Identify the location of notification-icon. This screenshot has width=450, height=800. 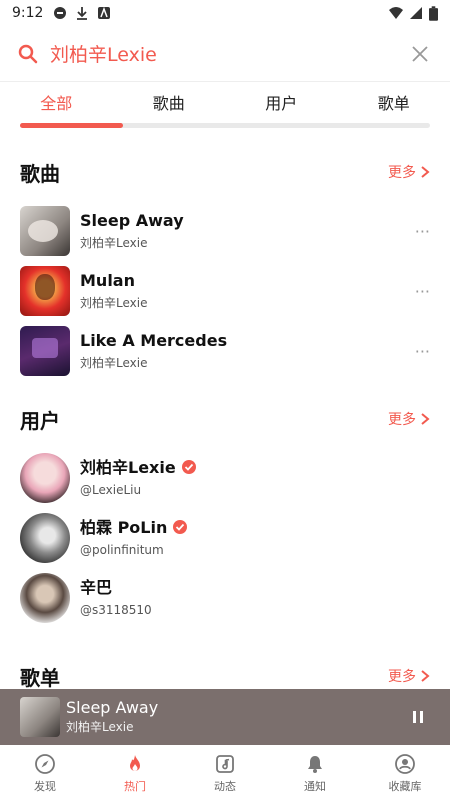
(60, 13).